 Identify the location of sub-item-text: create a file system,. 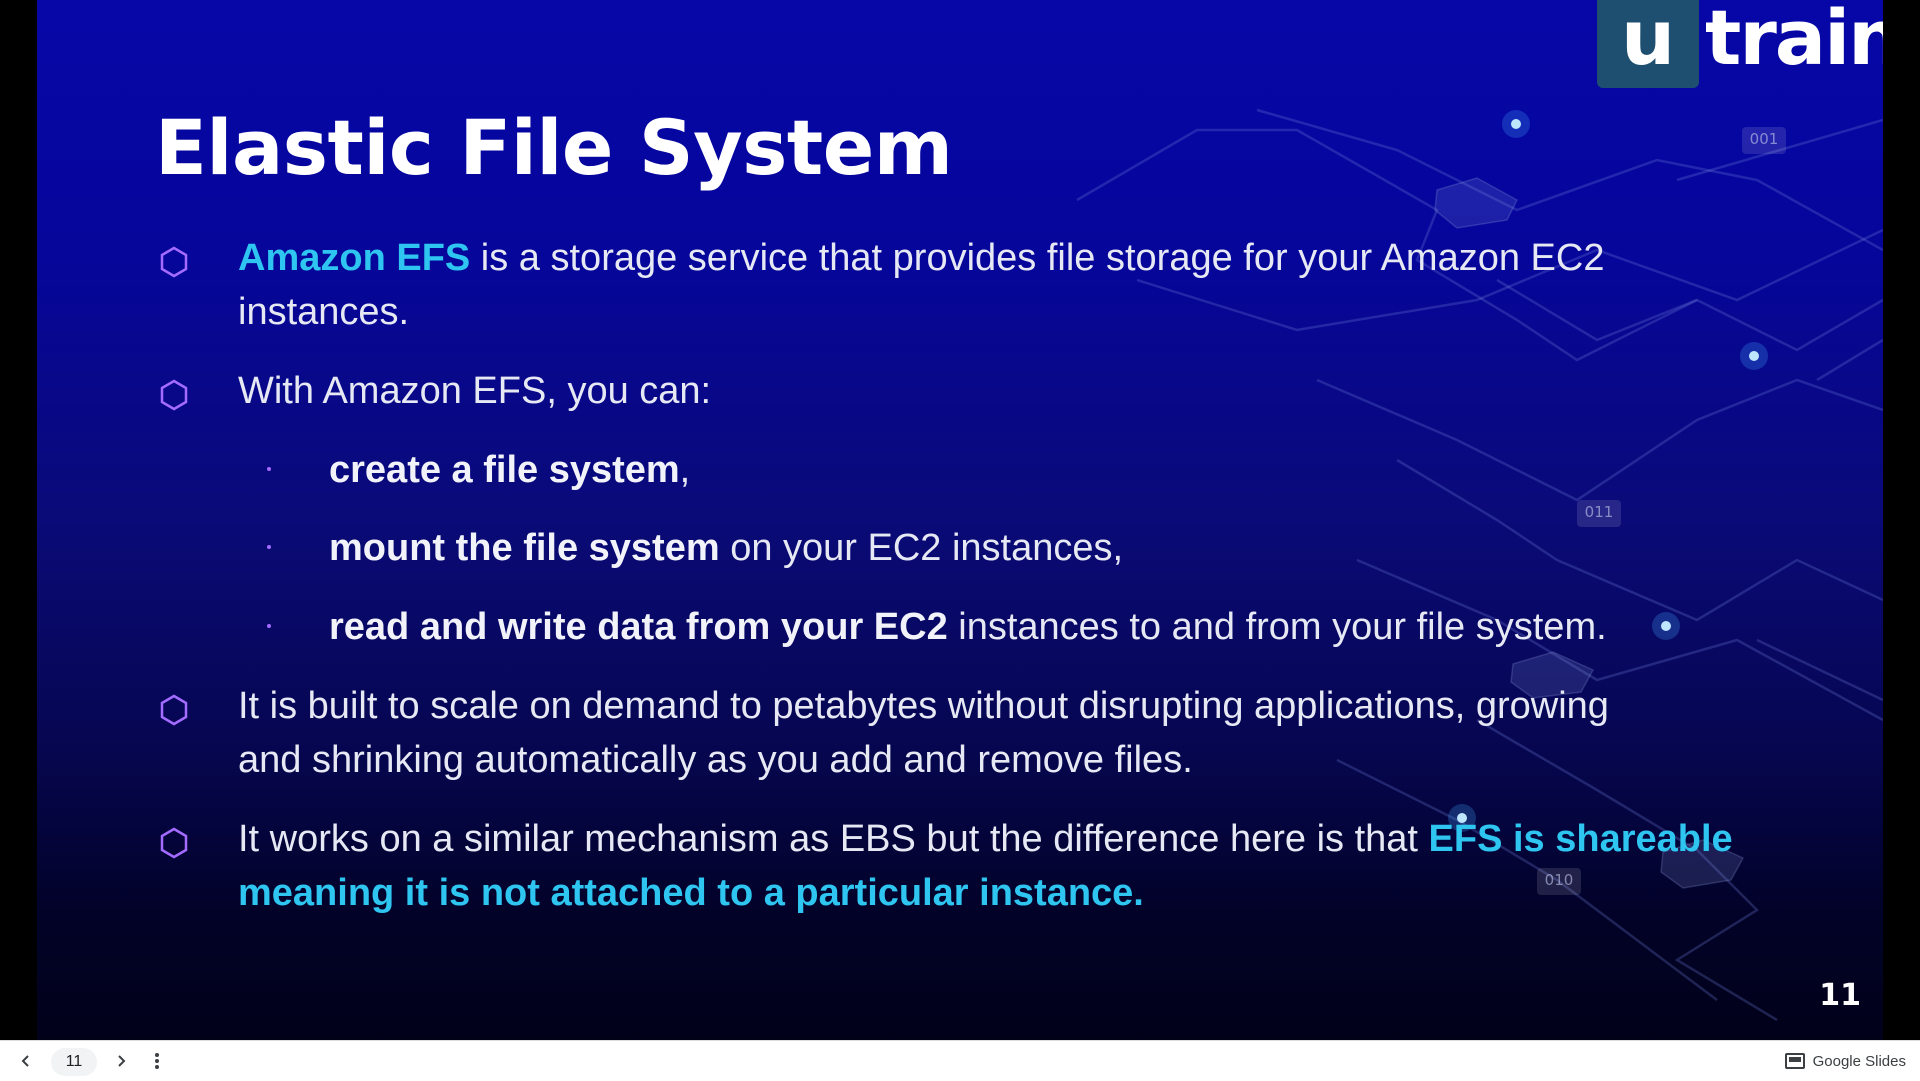
(1064, 470).